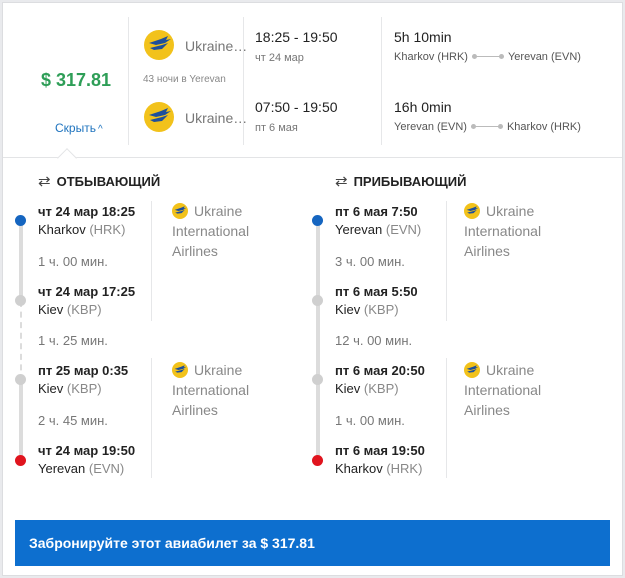 The image size is (625, 578). What do you see at coordinates (423, 37) in the screenshot?
I see `outbound-duration: 5h 10min` at bounding box center [423, 37].